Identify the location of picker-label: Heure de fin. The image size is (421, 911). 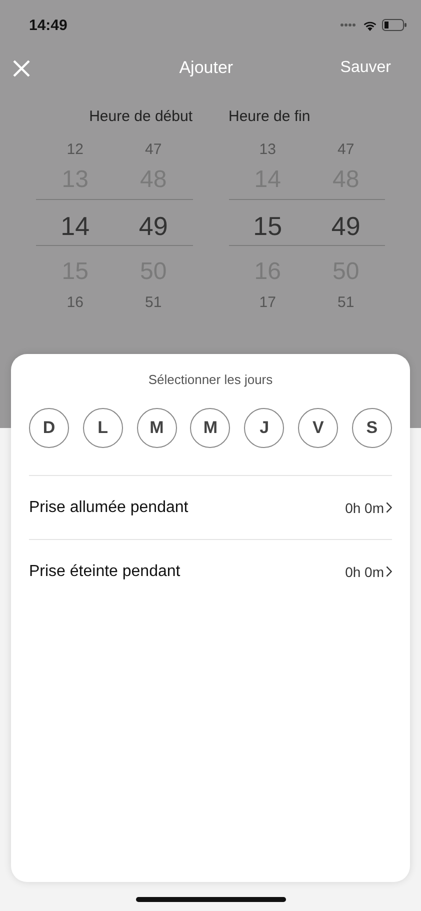
(270, 117).